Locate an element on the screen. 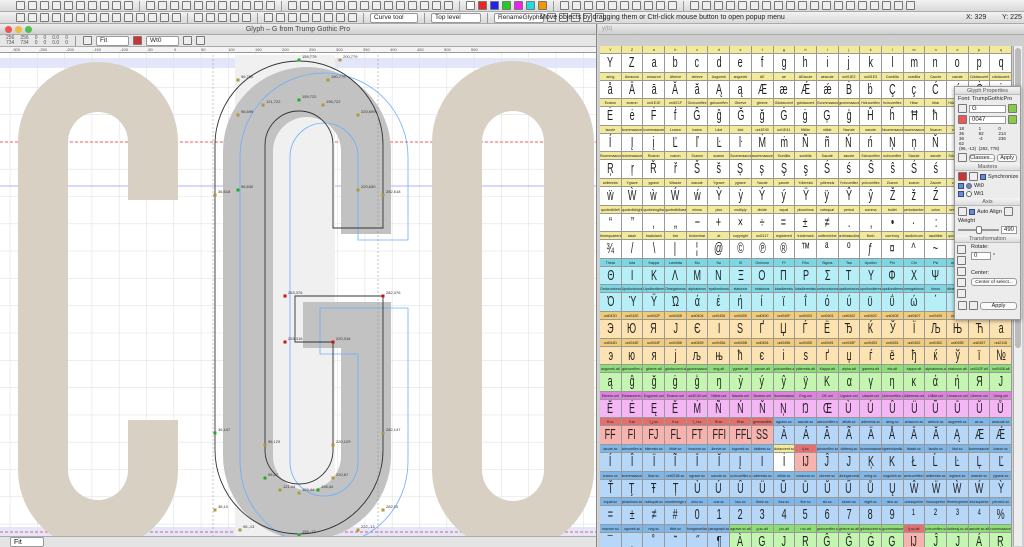 Image resolution: width=1024 pixels, height=547 pixels. glyph-cell: ґ is located at coordinates (827, 356).